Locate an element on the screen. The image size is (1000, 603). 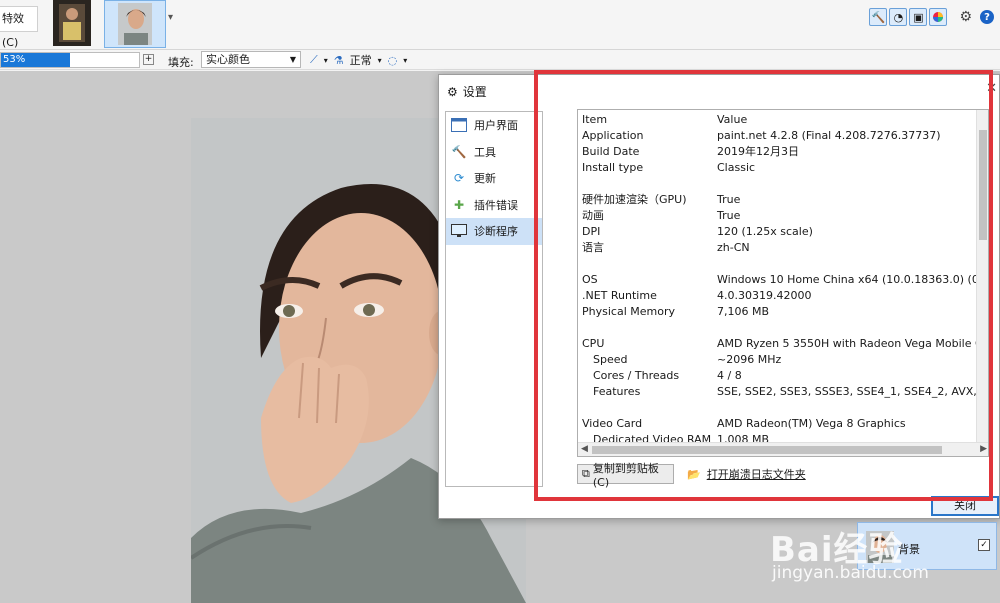
table-row: Physical Memory 7,106 MB is located at coordinates (676, 311).